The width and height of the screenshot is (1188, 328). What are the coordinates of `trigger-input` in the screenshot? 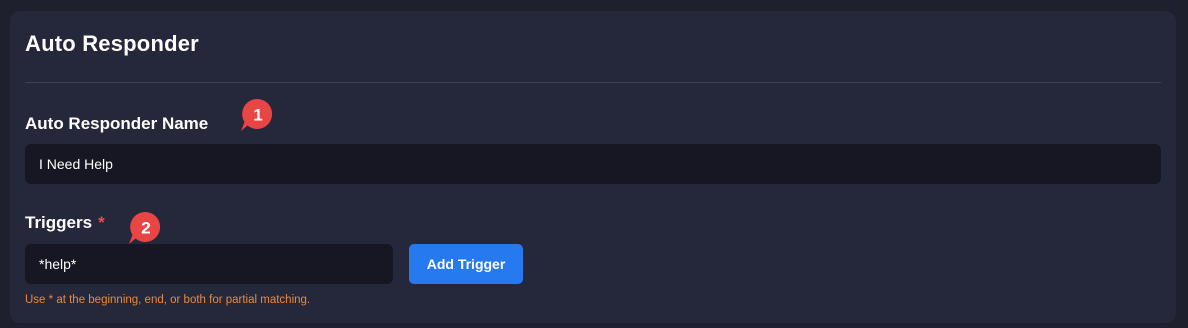 It's located at (209, 264).